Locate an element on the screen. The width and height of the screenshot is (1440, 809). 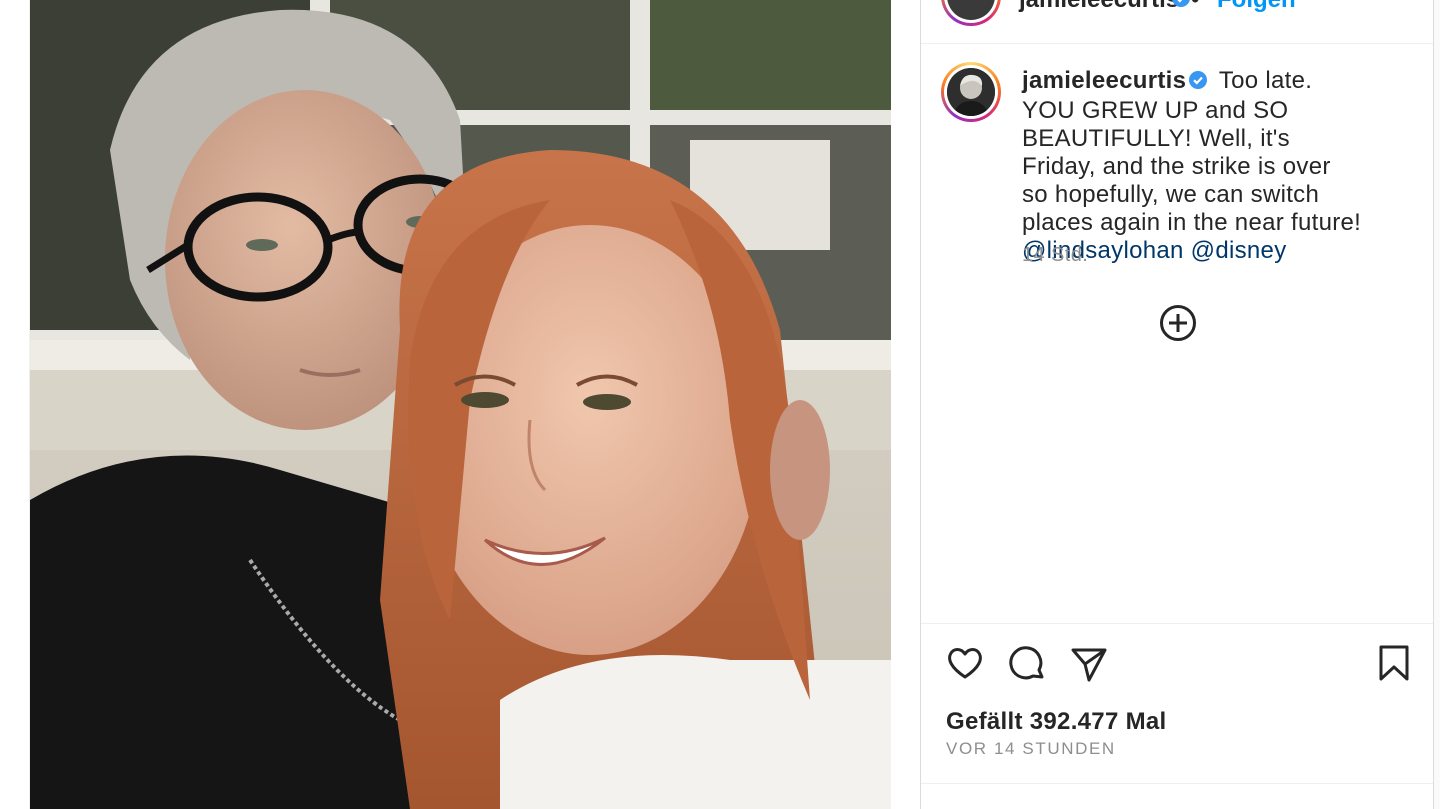
post-actions-section: Gefällt 392.477 Mal VOR 14 STUNDEN is located at coordinates (1177, 704).